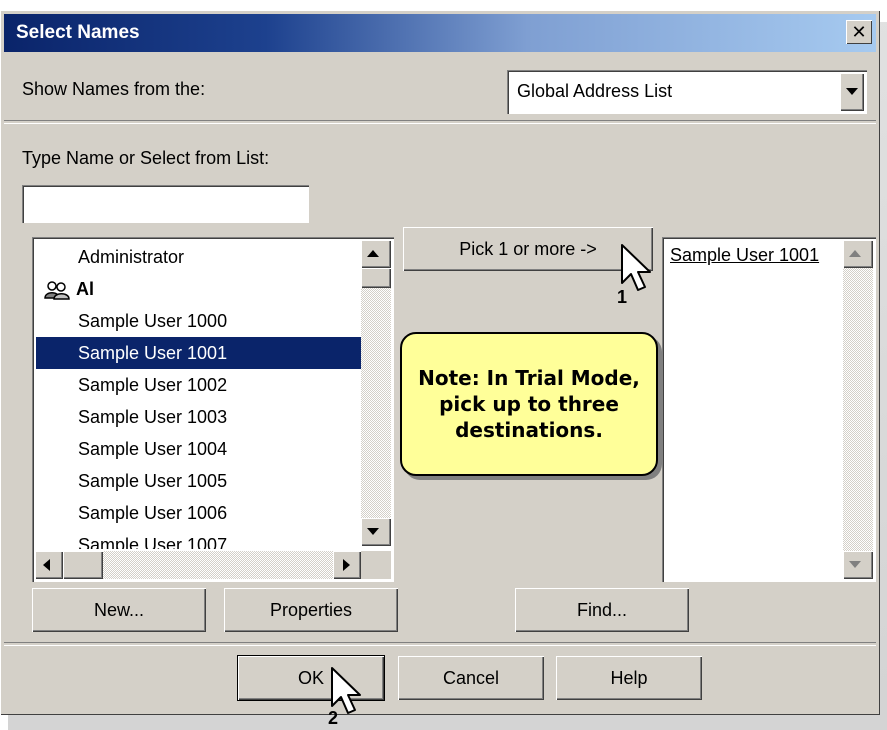 This screenshot has height=730, width=887. I want to click on horizontal-scroll-thumb, so click(83, 565).